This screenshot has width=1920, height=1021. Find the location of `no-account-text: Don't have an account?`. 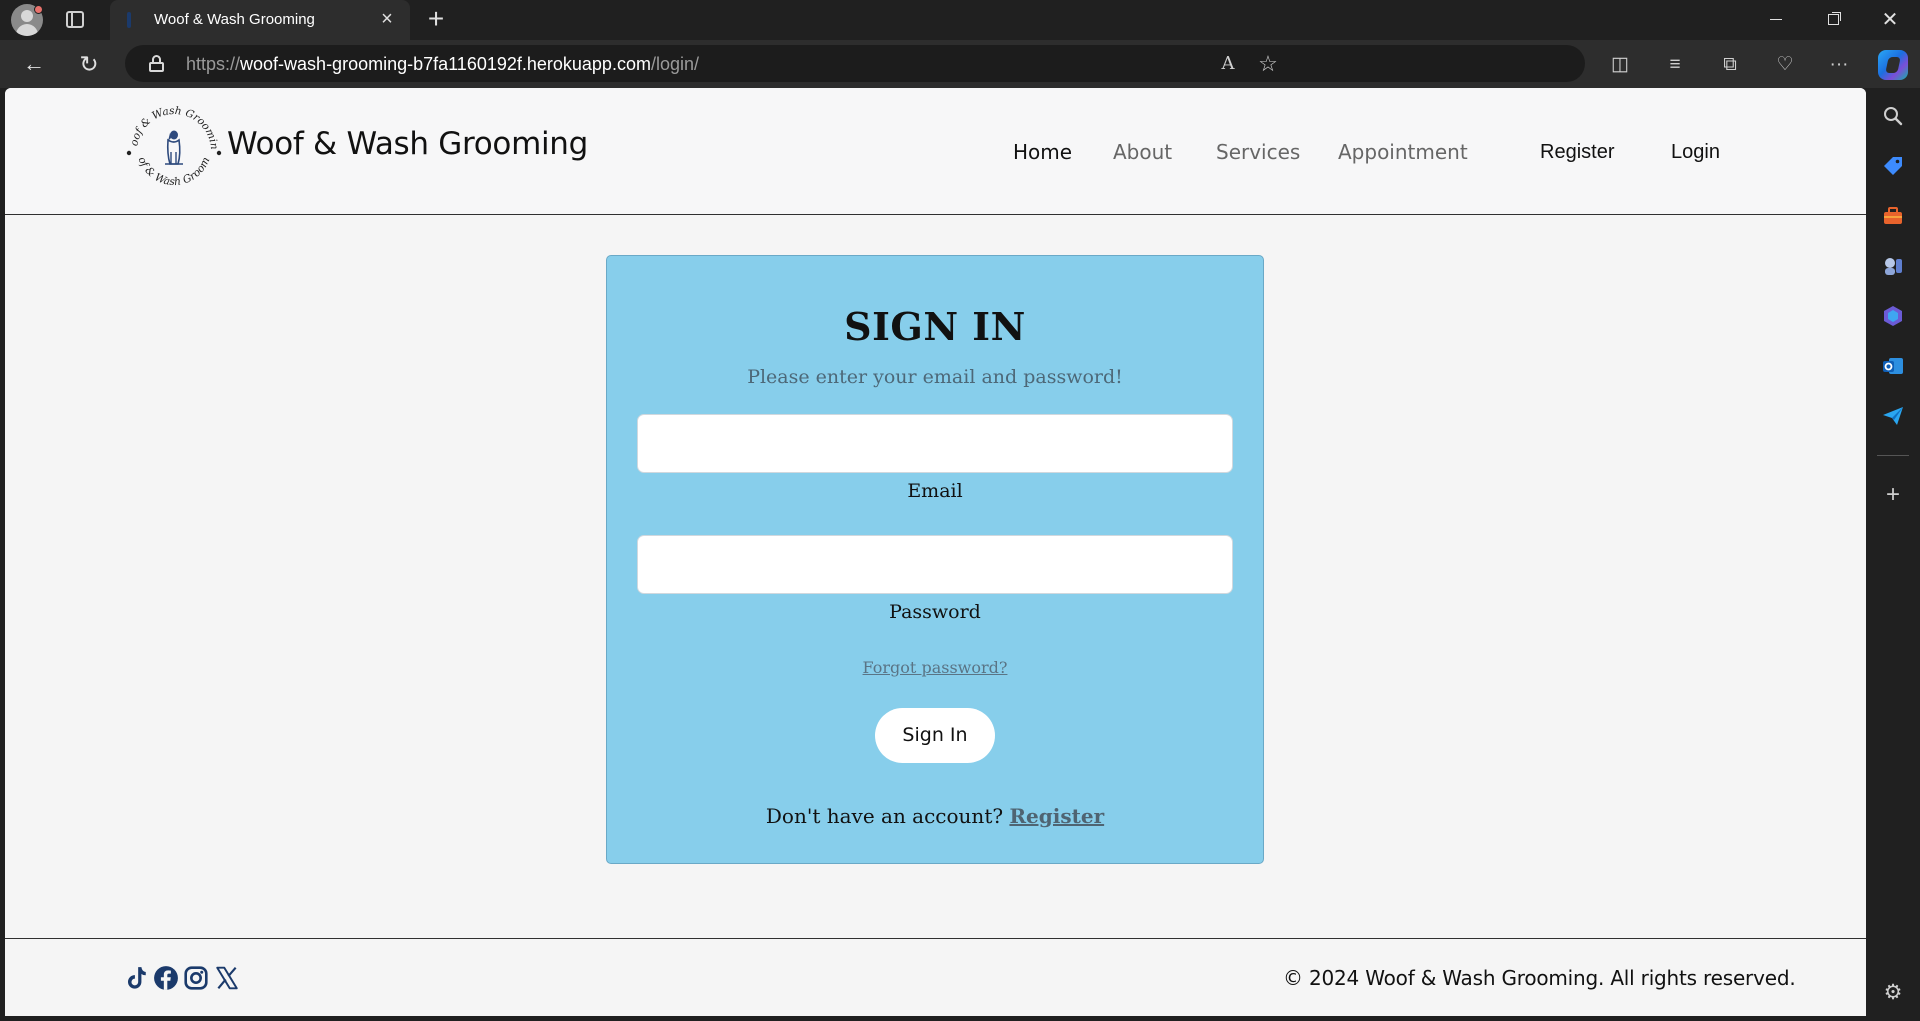

no-account-text: Don't have an account? is located at coordinates (884, 816).